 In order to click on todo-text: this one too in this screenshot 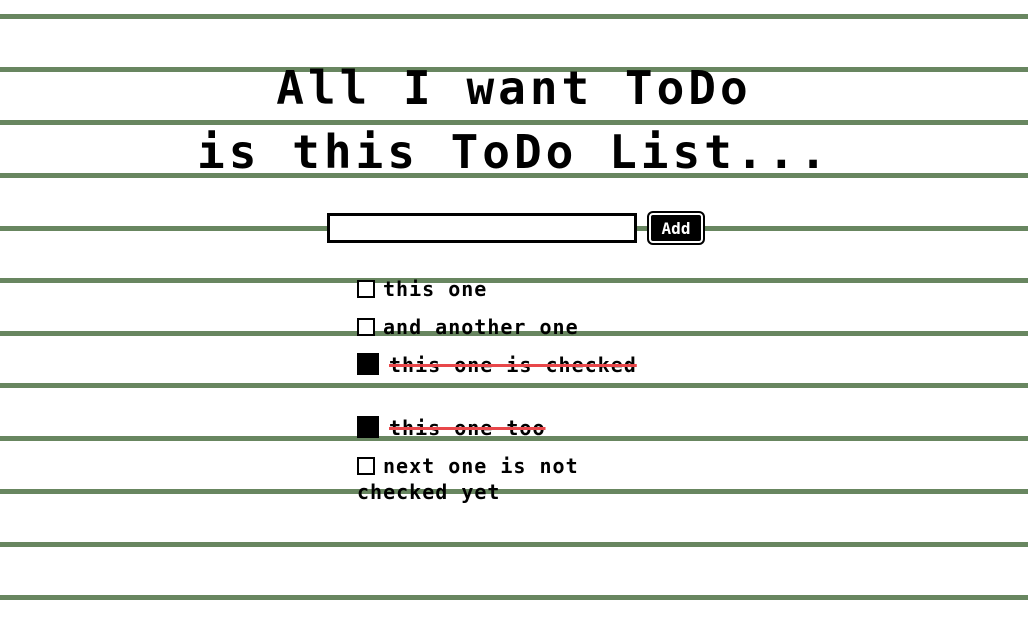, I will do `click(467, 428)`.